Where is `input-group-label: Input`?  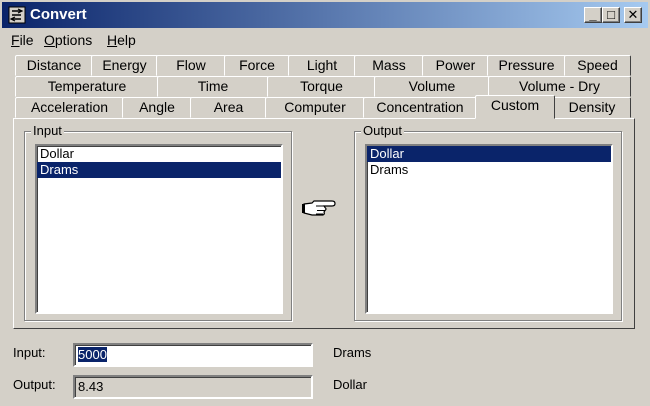 input-group-label: Input is located at coordinates (47, 130).